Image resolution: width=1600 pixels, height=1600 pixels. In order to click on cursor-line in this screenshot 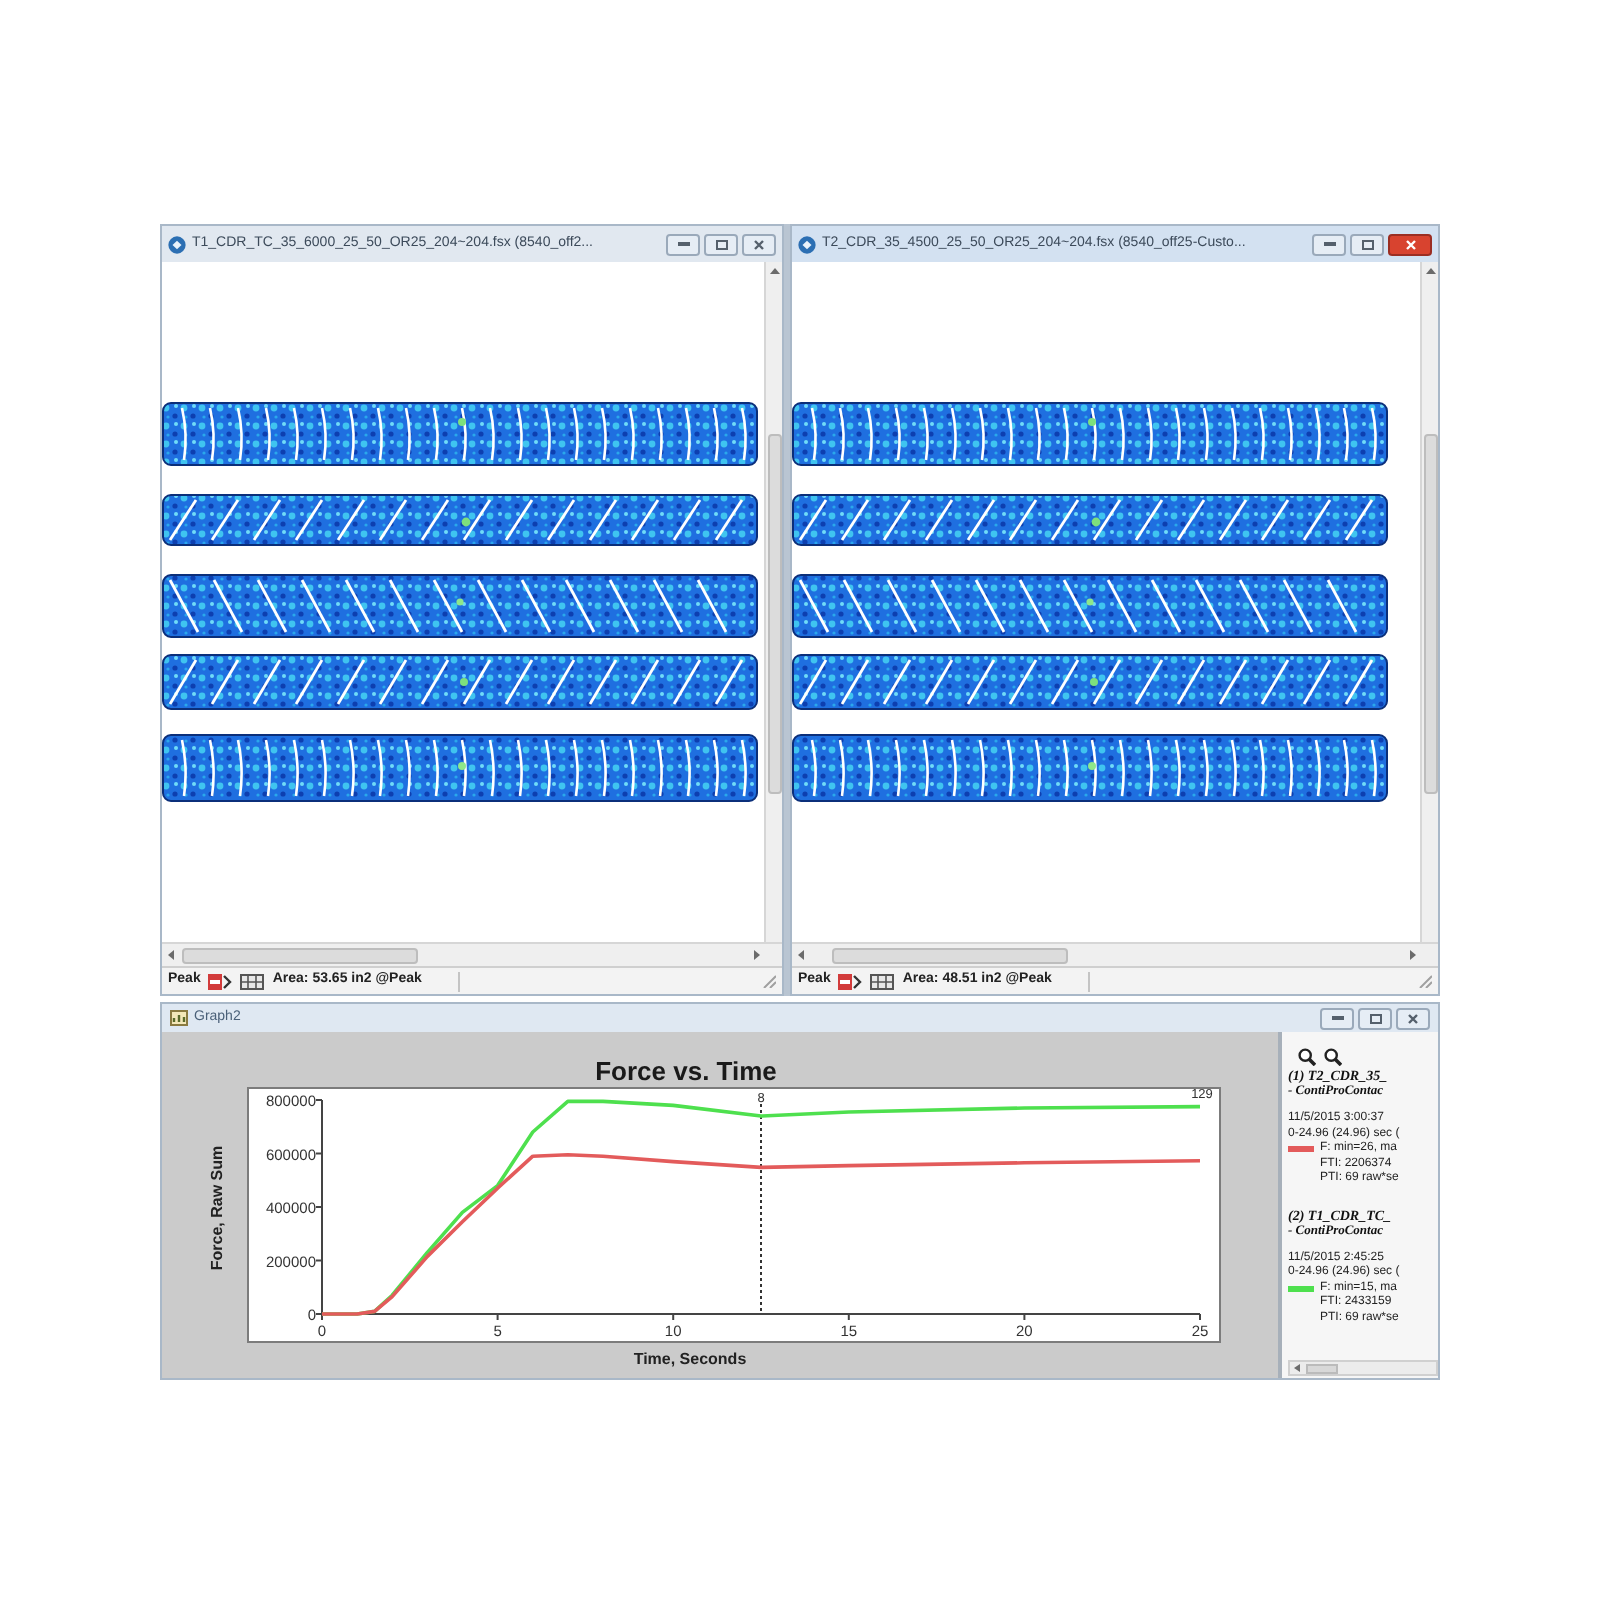, I will do `click(761, 1209)`.